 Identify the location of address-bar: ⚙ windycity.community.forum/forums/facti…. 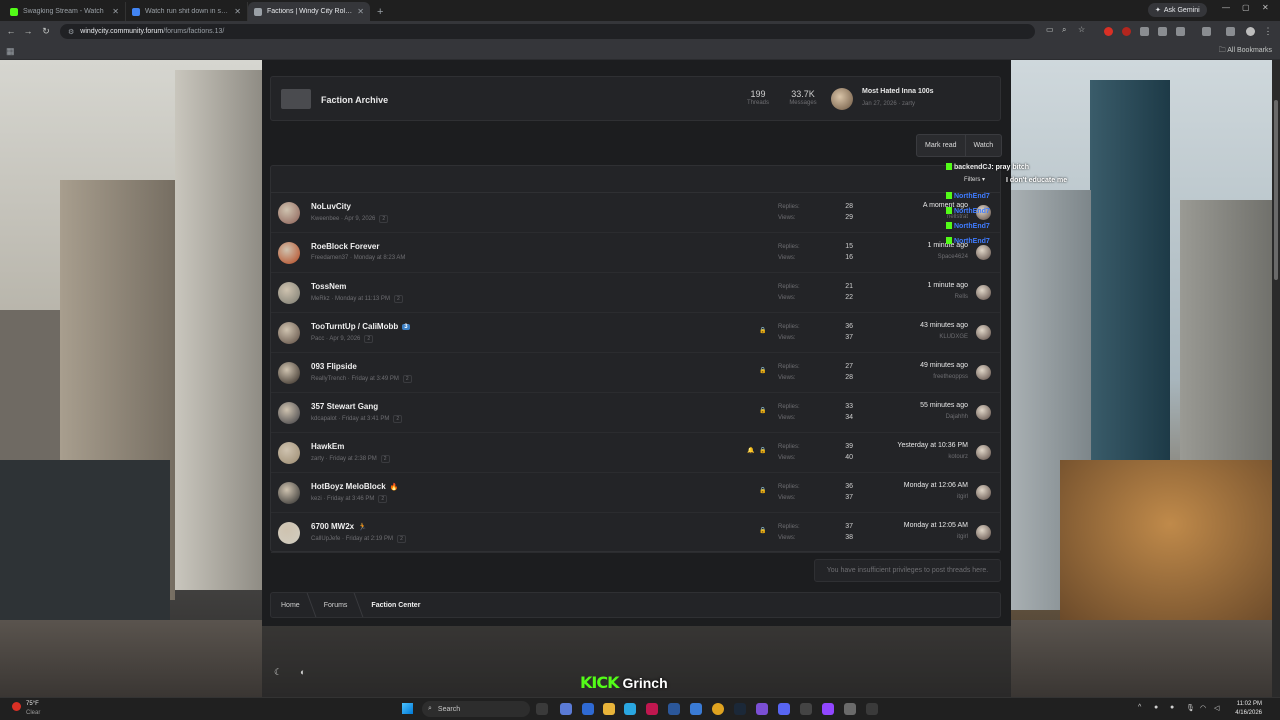
(547, 31).